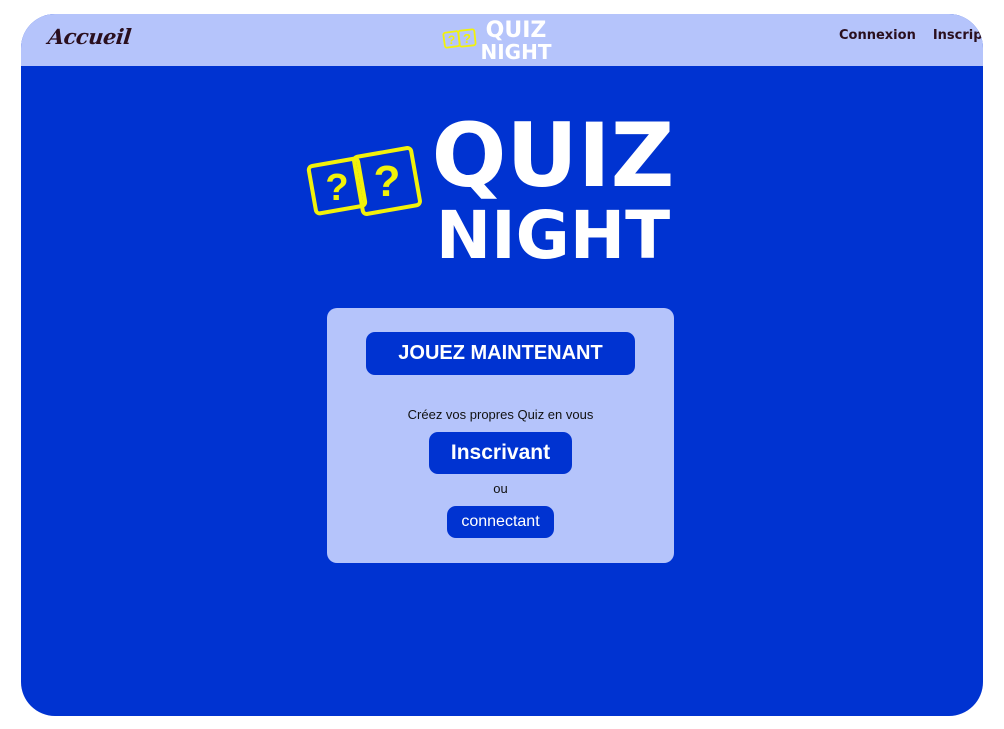  I want to click on nav-register-link: Inscription, so click(958, 35).